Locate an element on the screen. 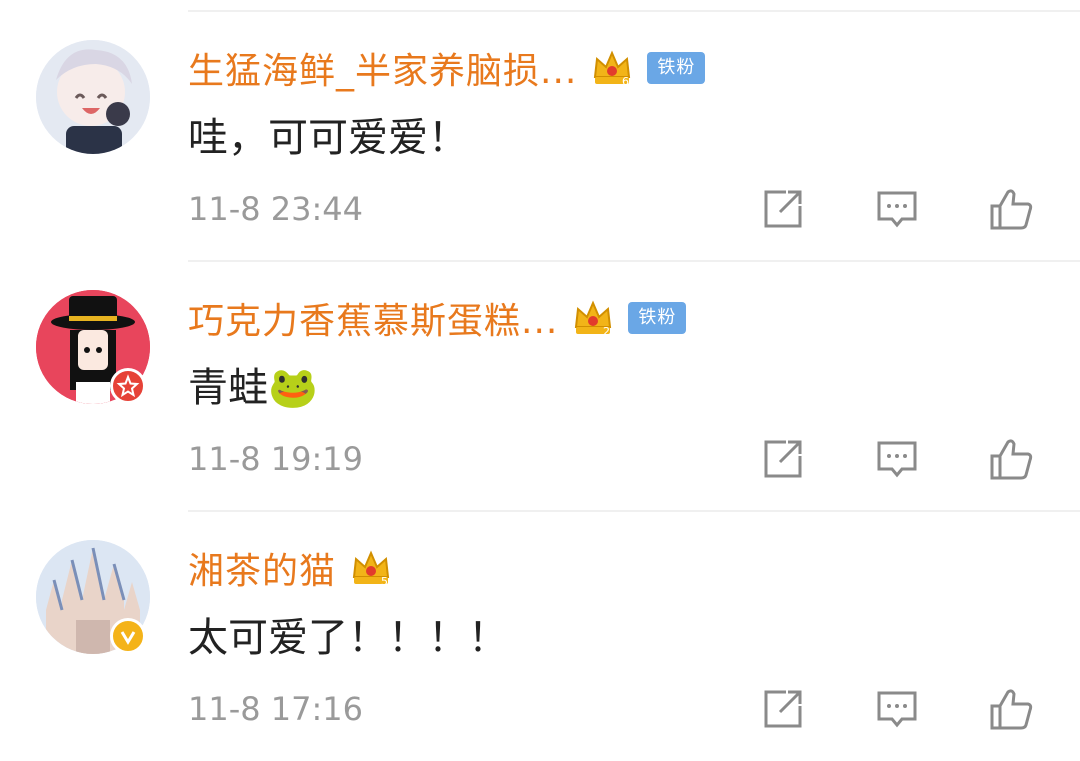  crown-icon: 6 is located at coordinates (612, 69).